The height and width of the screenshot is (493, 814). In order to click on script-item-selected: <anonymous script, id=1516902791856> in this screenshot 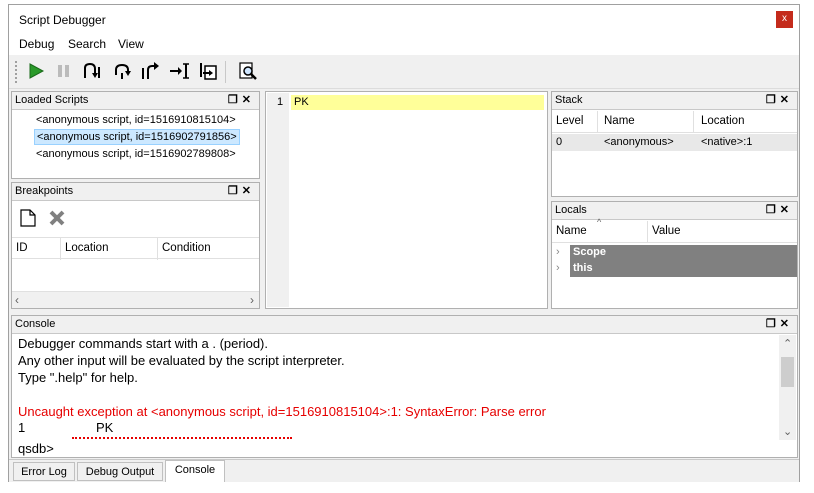, I will do `click(137, 137)`.